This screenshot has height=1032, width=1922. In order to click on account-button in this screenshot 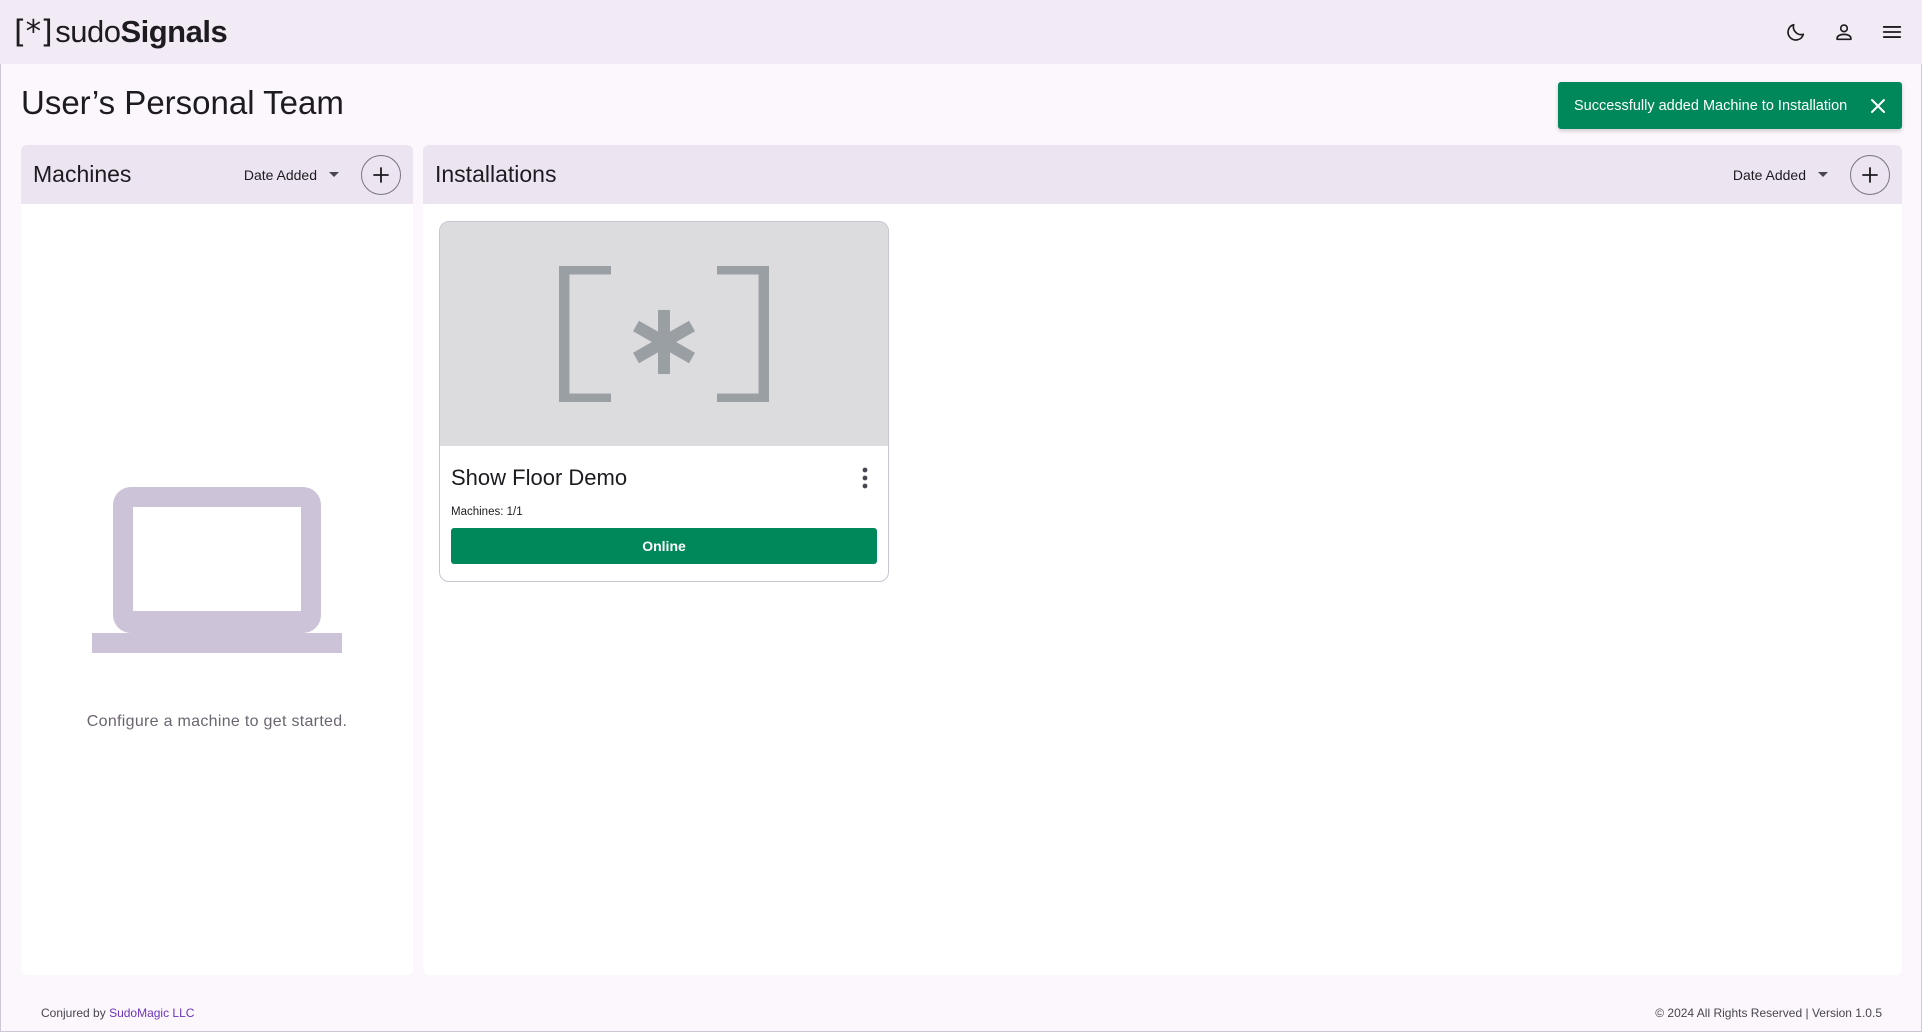, I will do `click(1844, 32)`.